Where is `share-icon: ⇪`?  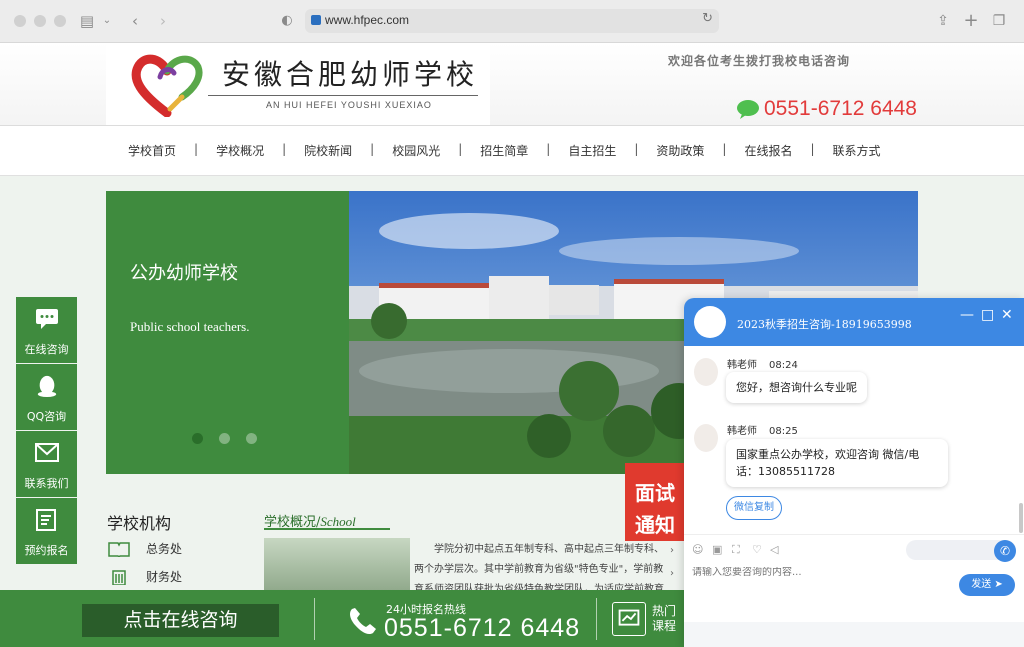 share-icon: ⇪ is located at coordinates (943, 21).